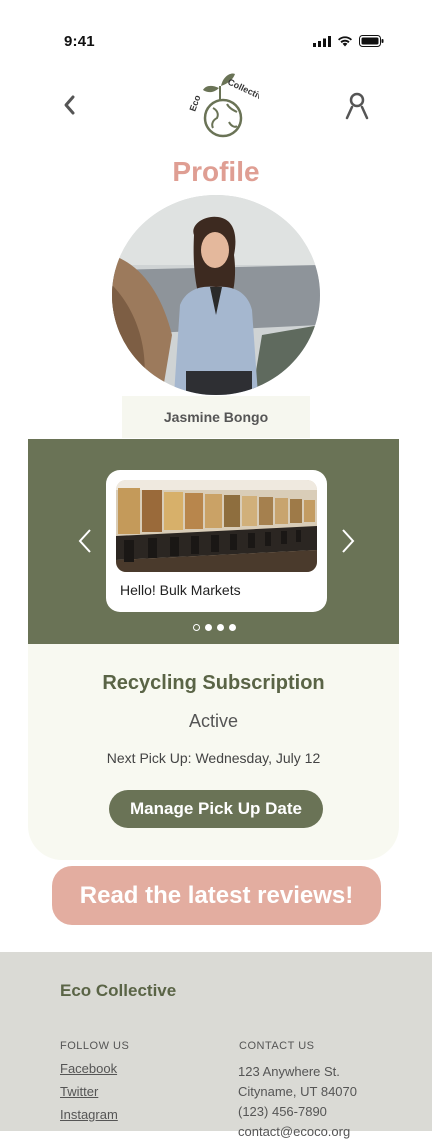 The image size is (432, 1142). I want to click on profile-name: Jasmine Bongo, so click(216, 417).